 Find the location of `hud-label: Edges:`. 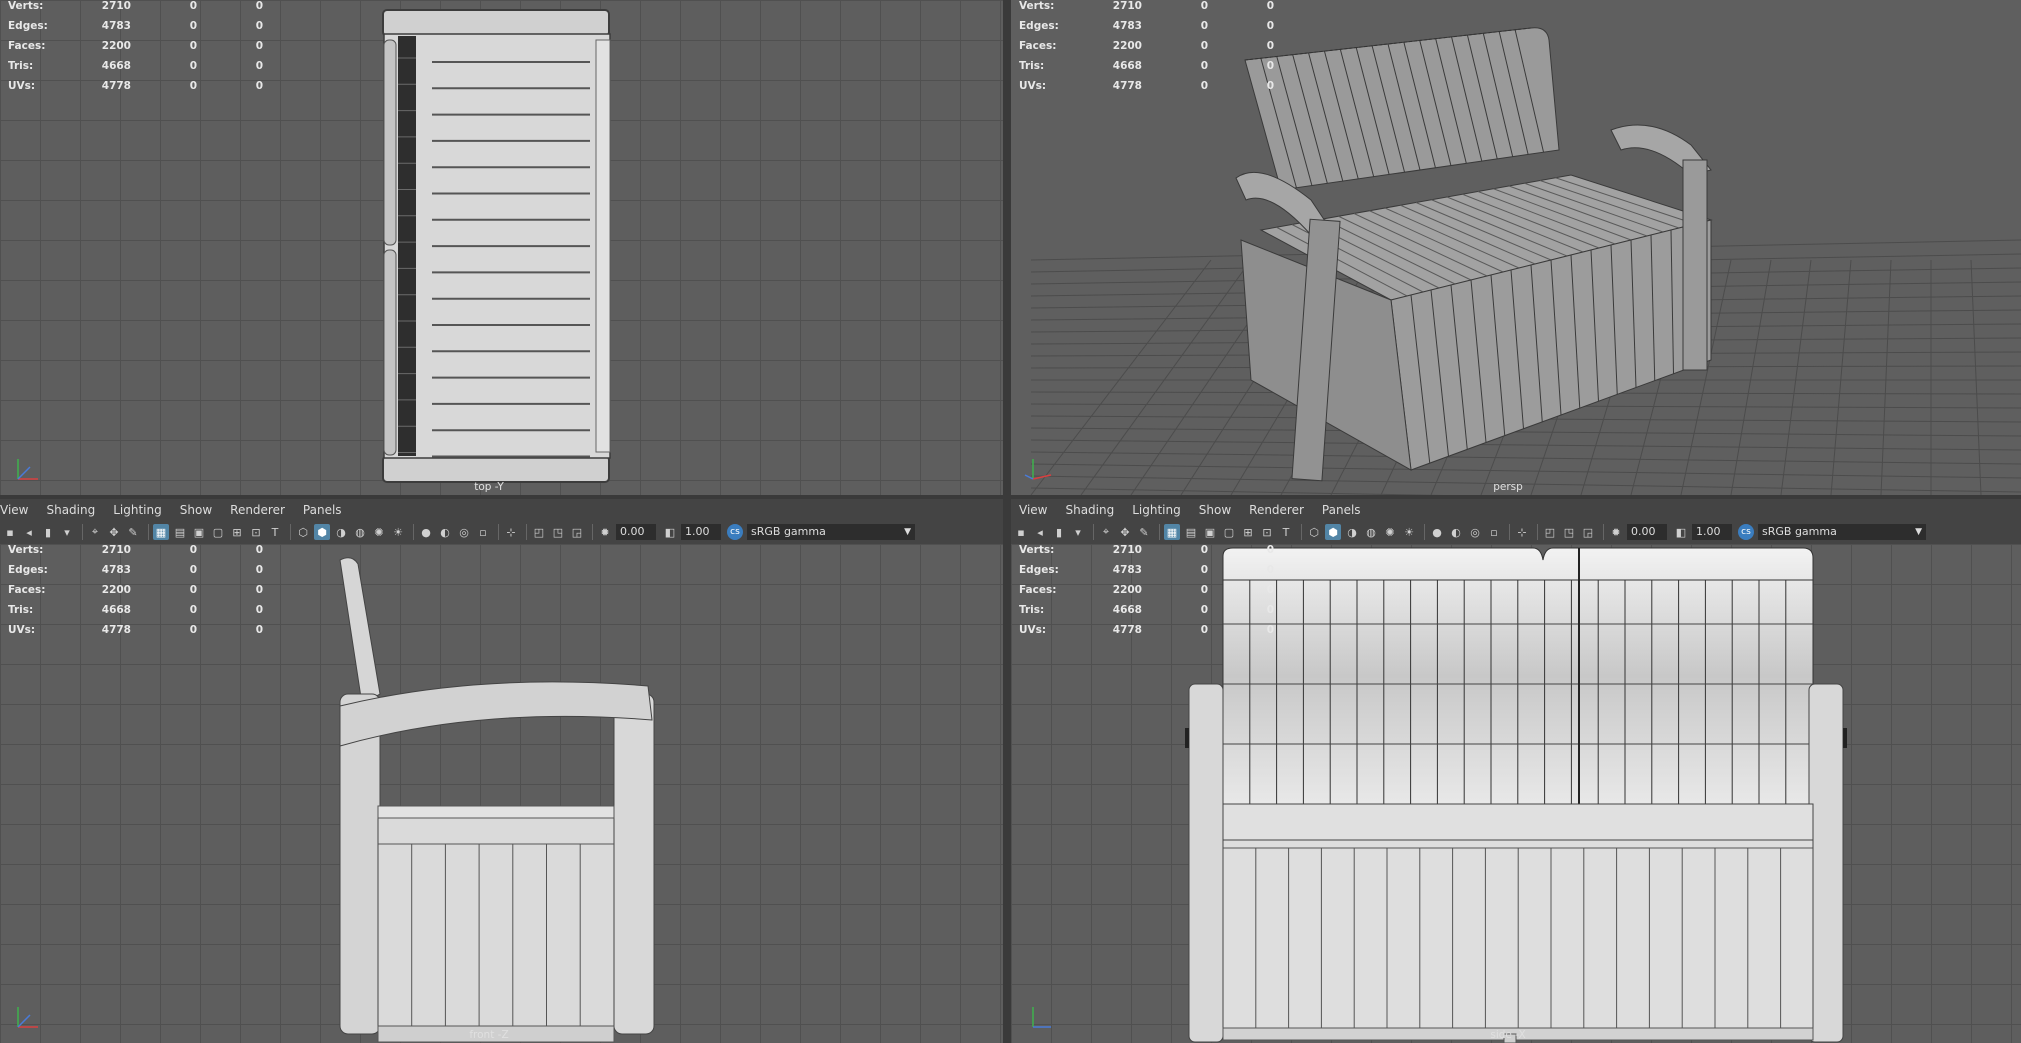

hud-label: Edges: is located at coordinates (1039, 570).